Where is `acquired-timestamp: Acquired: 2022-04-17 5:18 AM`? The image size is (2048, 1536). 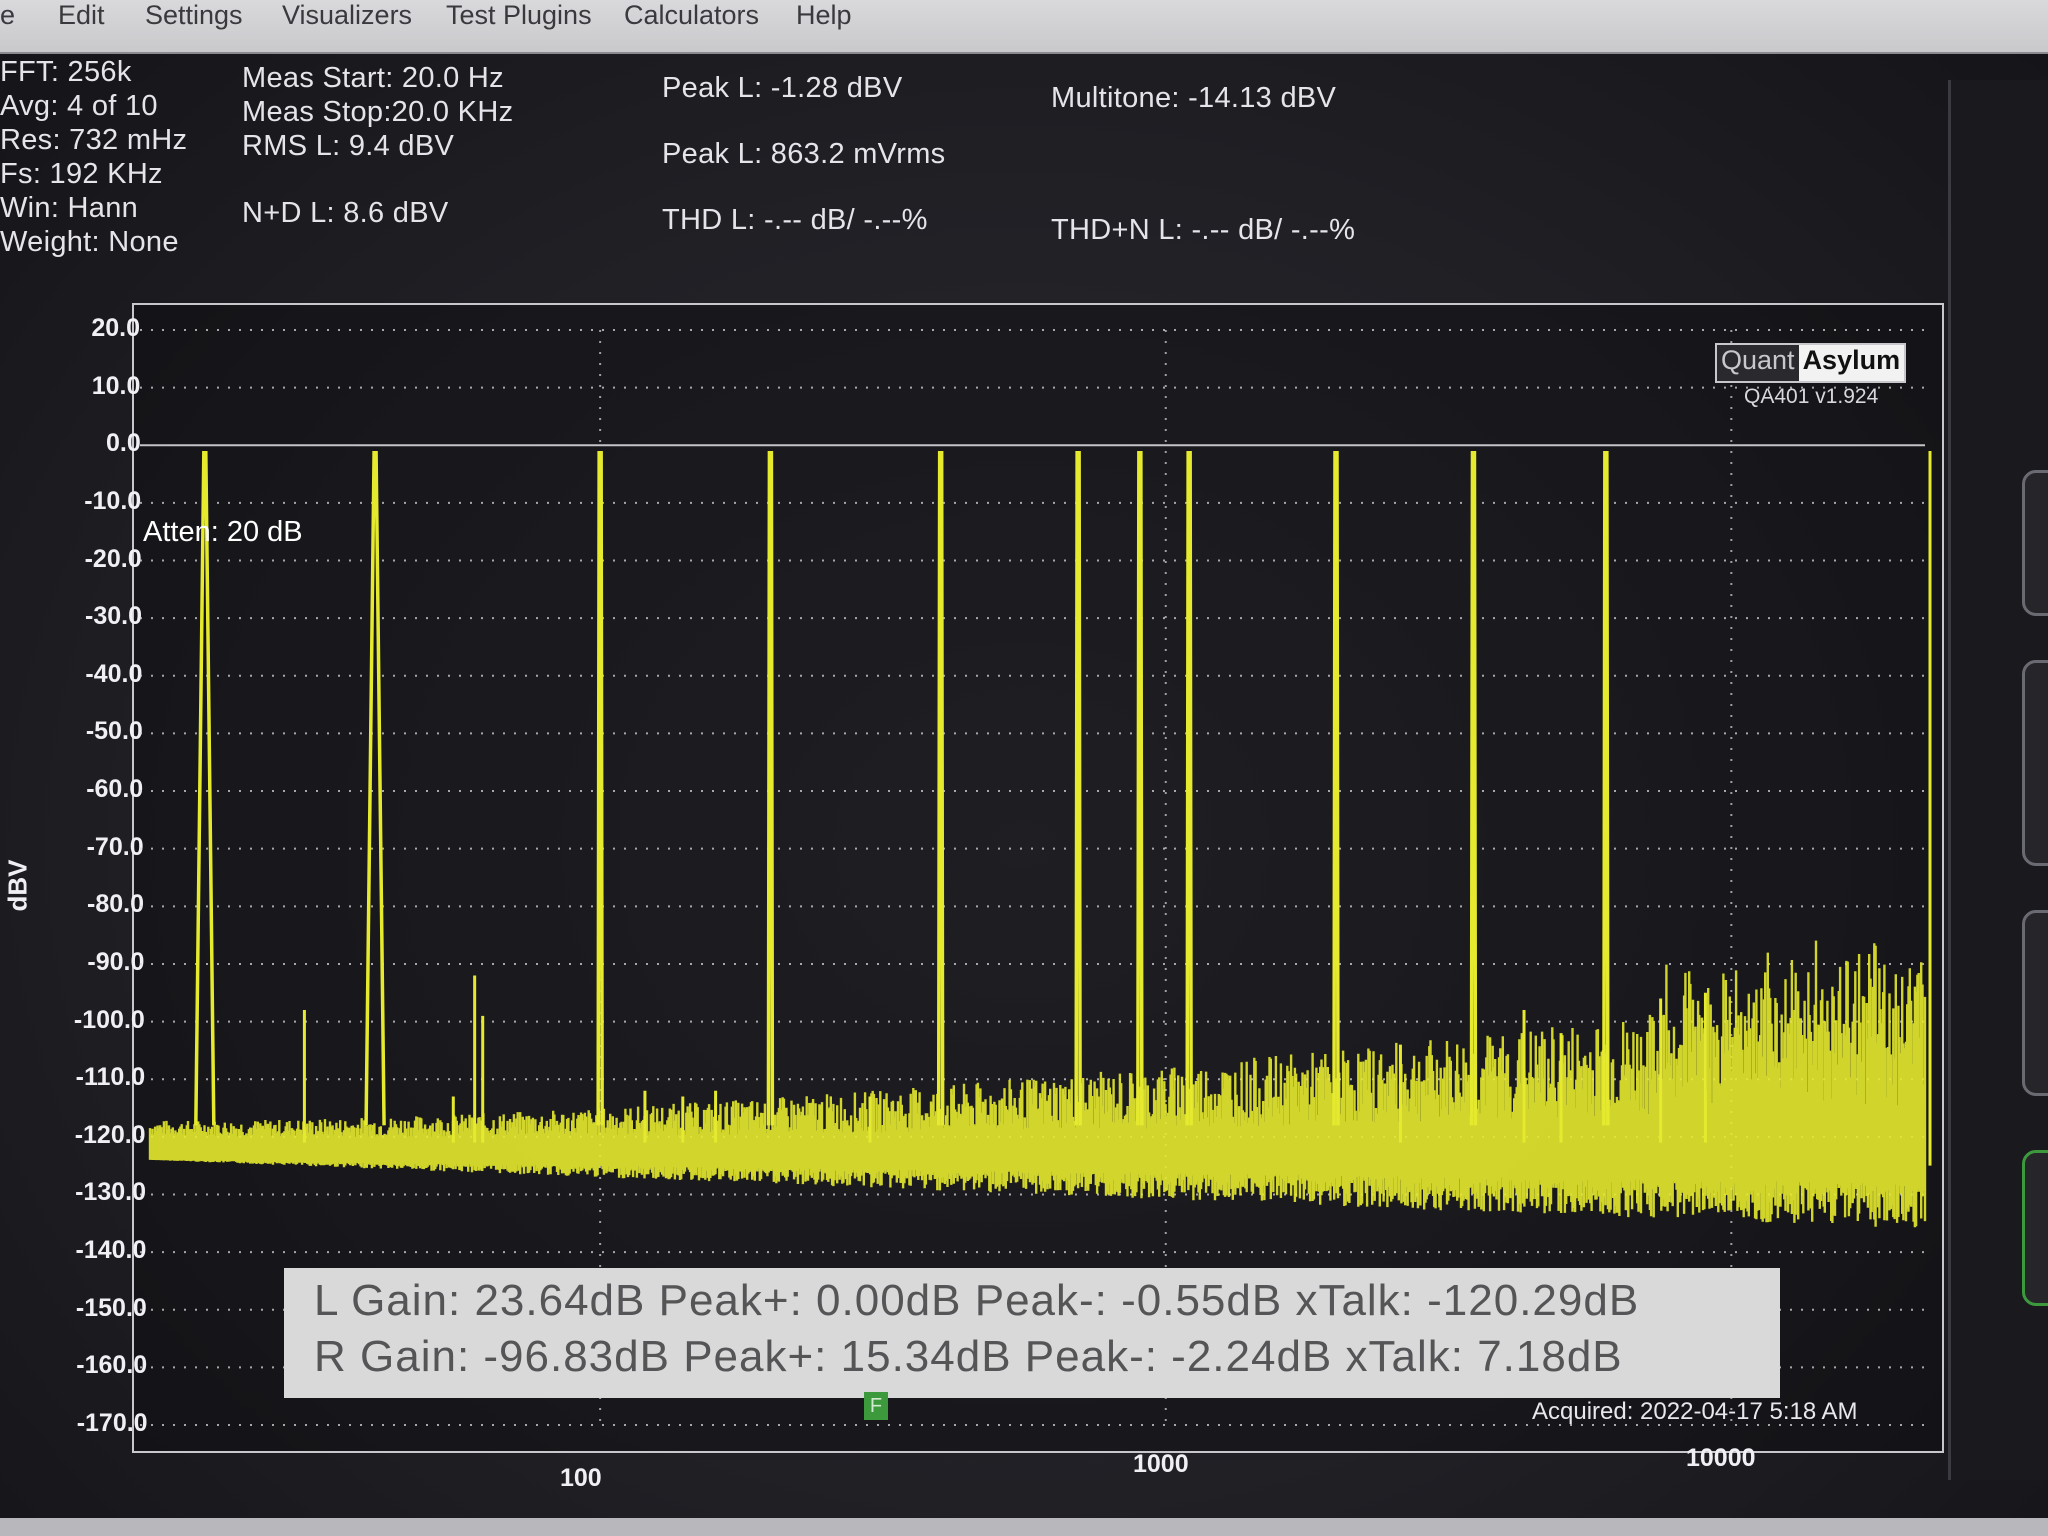
acquired-timestamp: Acquired: 2022-04-17 5:18 AM is located at coordinates (1695, 1411).